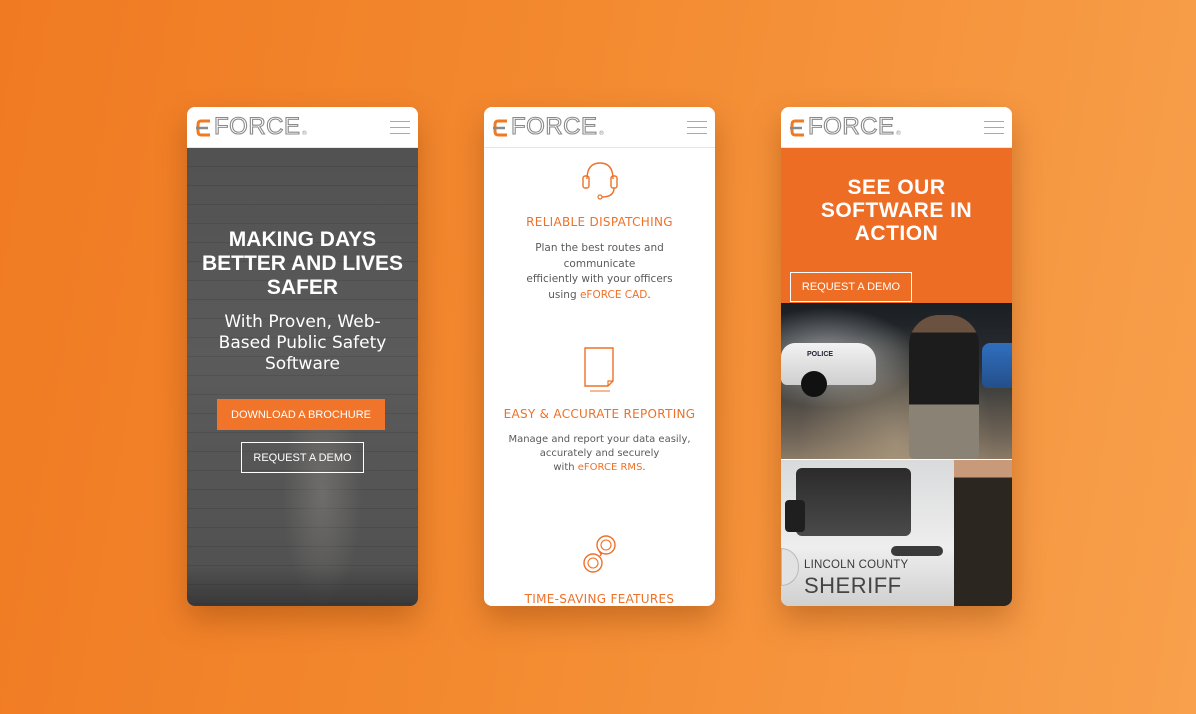 The image size is (1196, 714). I want to click on hero-headline: MAKING DAYS BETTER AND LIVES SAFER, so click(302, 263).